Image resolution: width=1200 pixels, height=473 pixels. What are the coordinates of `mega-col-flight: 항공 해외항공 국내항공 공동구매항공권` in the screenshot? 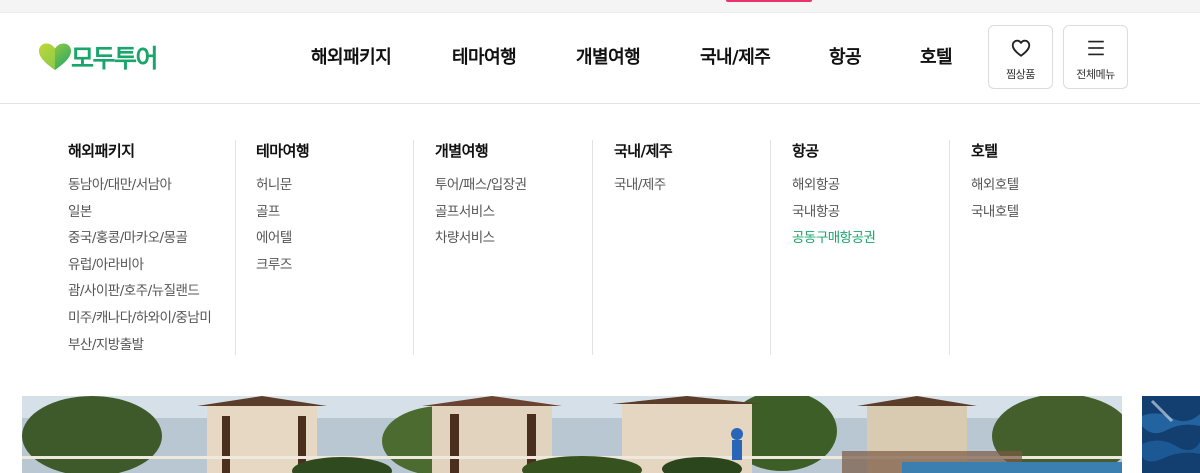 It's located at (859, 247).